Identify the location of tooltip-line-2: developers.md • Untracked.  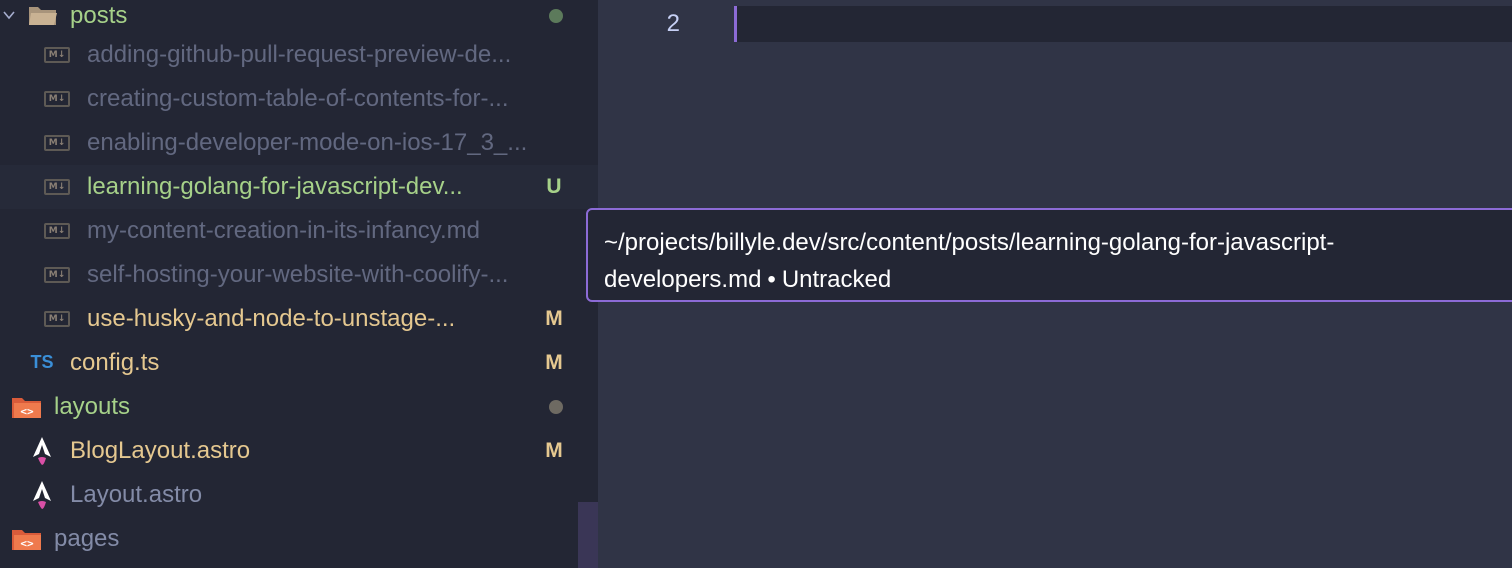
(1056, 279).